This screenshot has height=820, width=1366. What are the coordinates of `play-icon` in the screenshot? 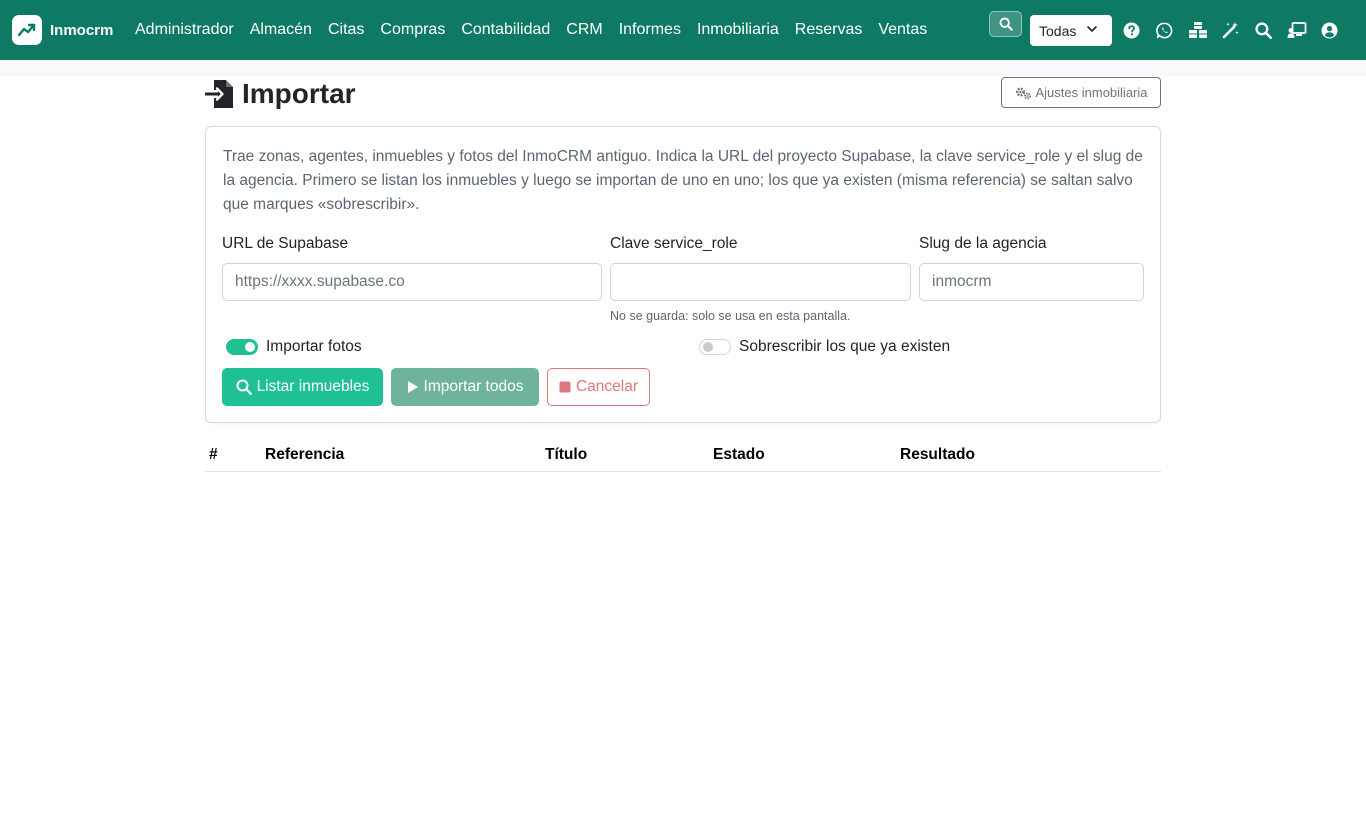 It's located at (412, 387).